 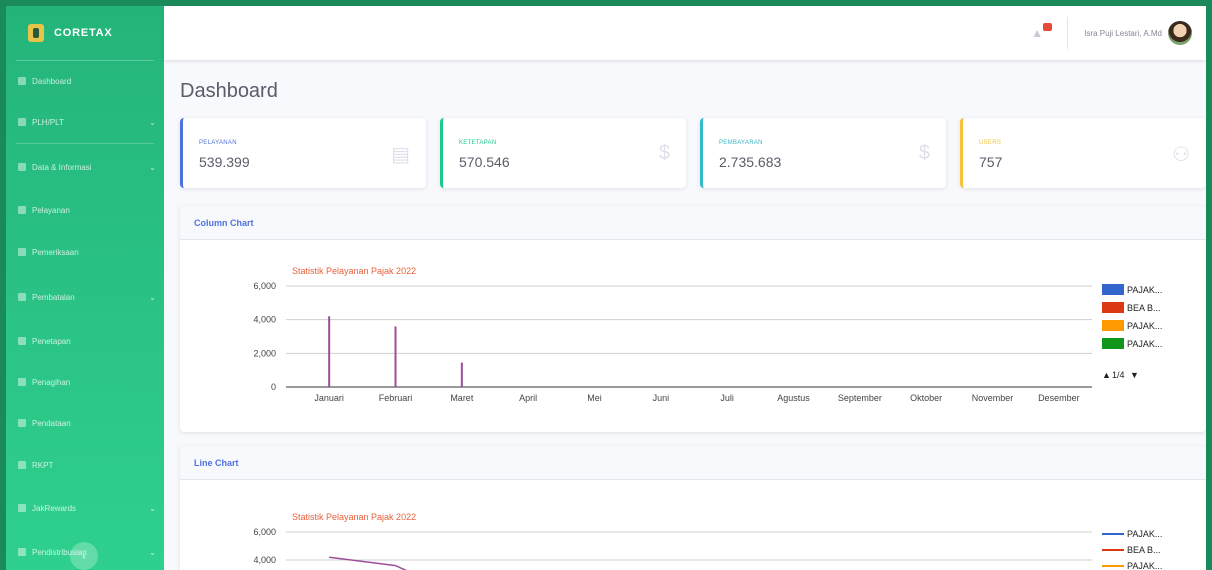 I want to click on sidebar-toggle-button: ‹, so click(x=84, y=556).